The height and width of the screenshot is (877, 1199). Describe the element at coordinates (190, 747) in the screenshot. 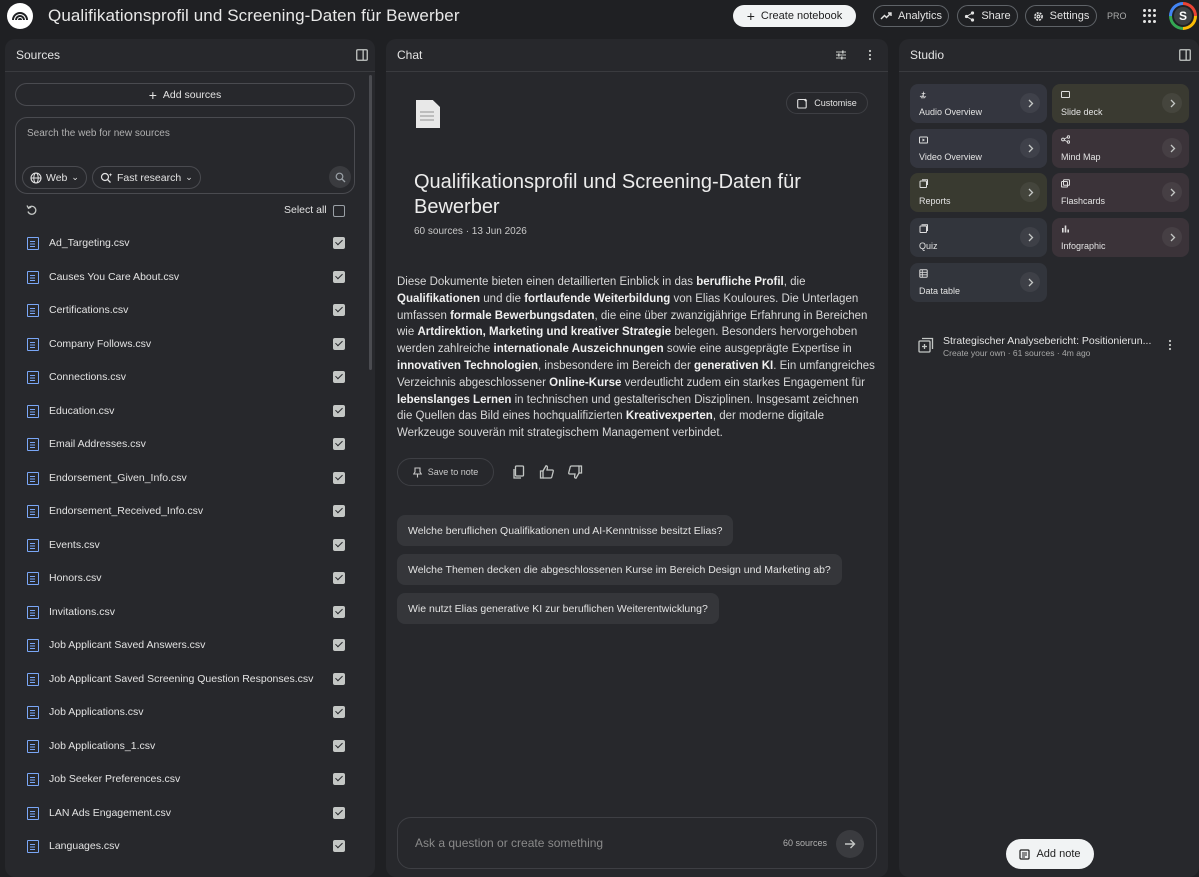

I see `source-item: Job Applications_1.csv` at that location.